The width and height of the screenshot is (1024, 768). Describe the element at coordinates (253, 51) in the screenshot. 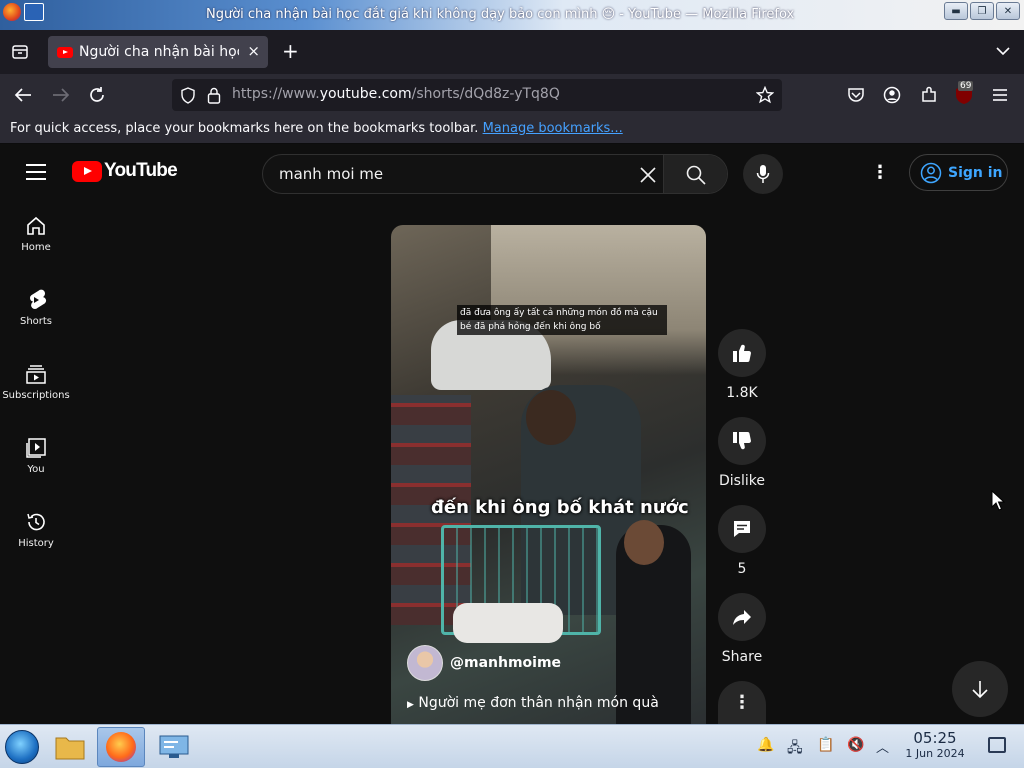

I see `tab-close-icon: ×` at that location.